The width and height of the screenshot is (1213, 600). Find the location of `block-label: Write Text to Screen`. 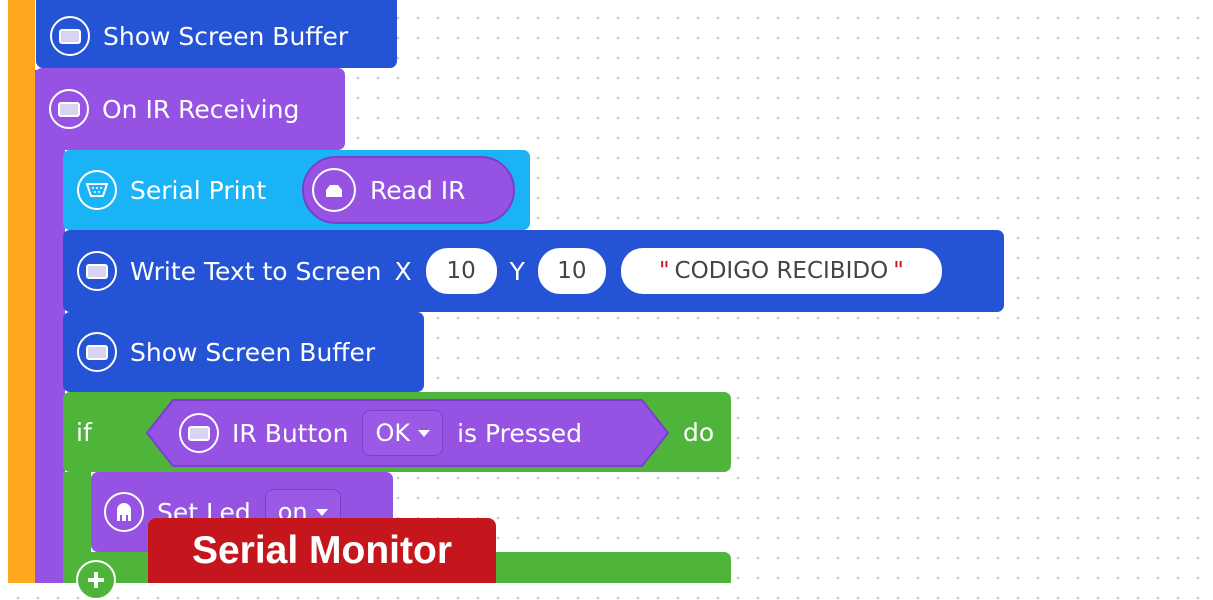

block-label: Write Text to Screen is located at coordinates (256, 271).